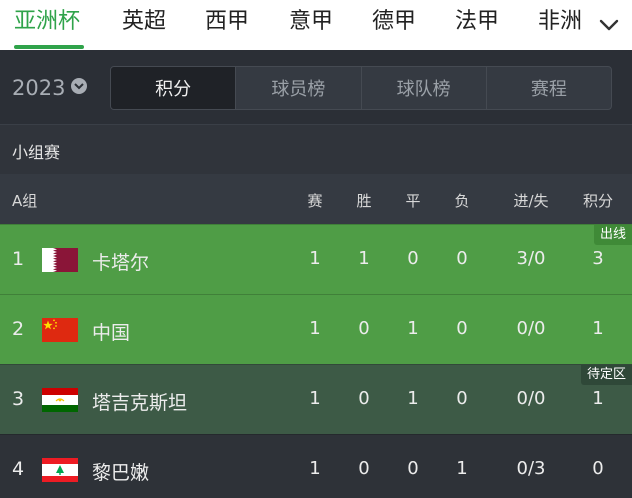 The image size is (632, 498). I want to click on table-row: 1 卡塔尔 1 1 0 0 3/0 3 出线, so click(316, 259).